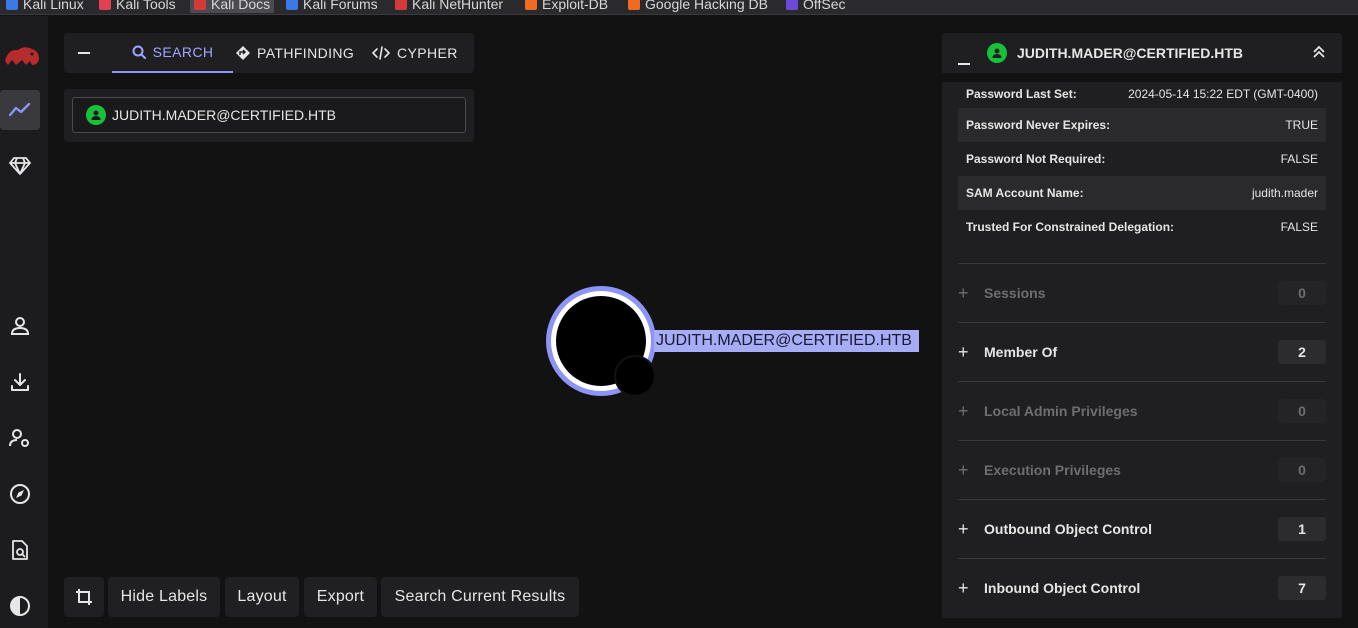  What do you see at coordinates (1142, 528) in the screenshot?
I see `section-outbound-object-control: + Outbound Object Control 1` at bounding box center [1142, 528].